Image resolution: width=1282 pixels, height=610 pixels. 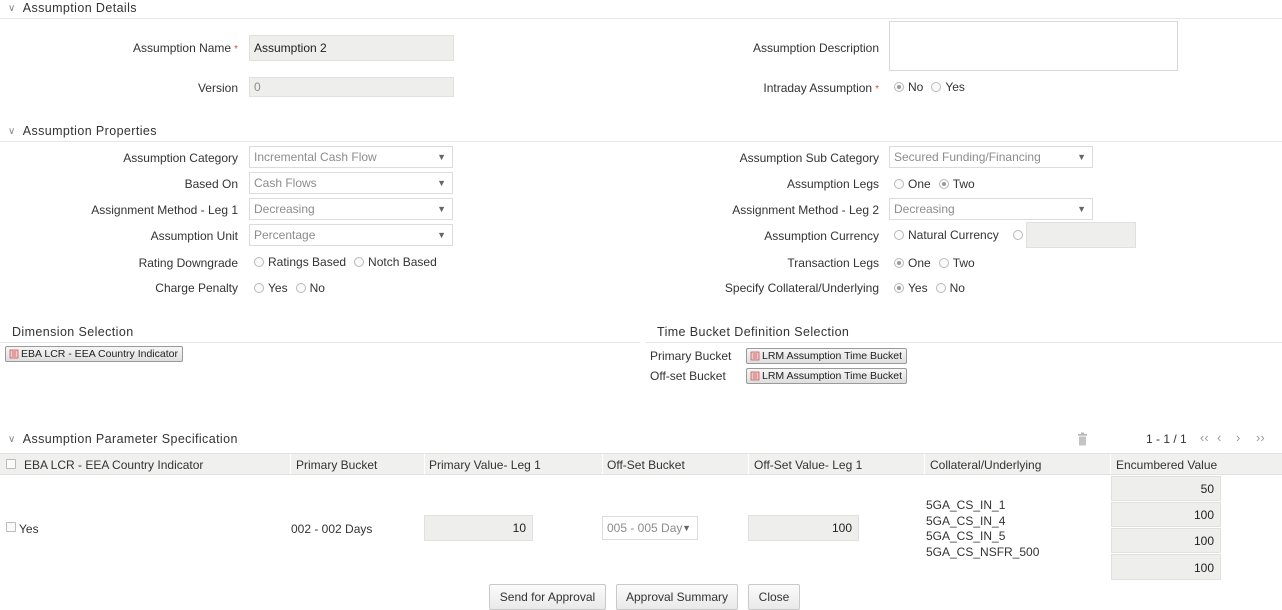 What do you see at coordinates (351, 209) in the screenshot?
I see `assignment-method-leg1-select: Decreasing ▼` at bounding box center [351, 209].